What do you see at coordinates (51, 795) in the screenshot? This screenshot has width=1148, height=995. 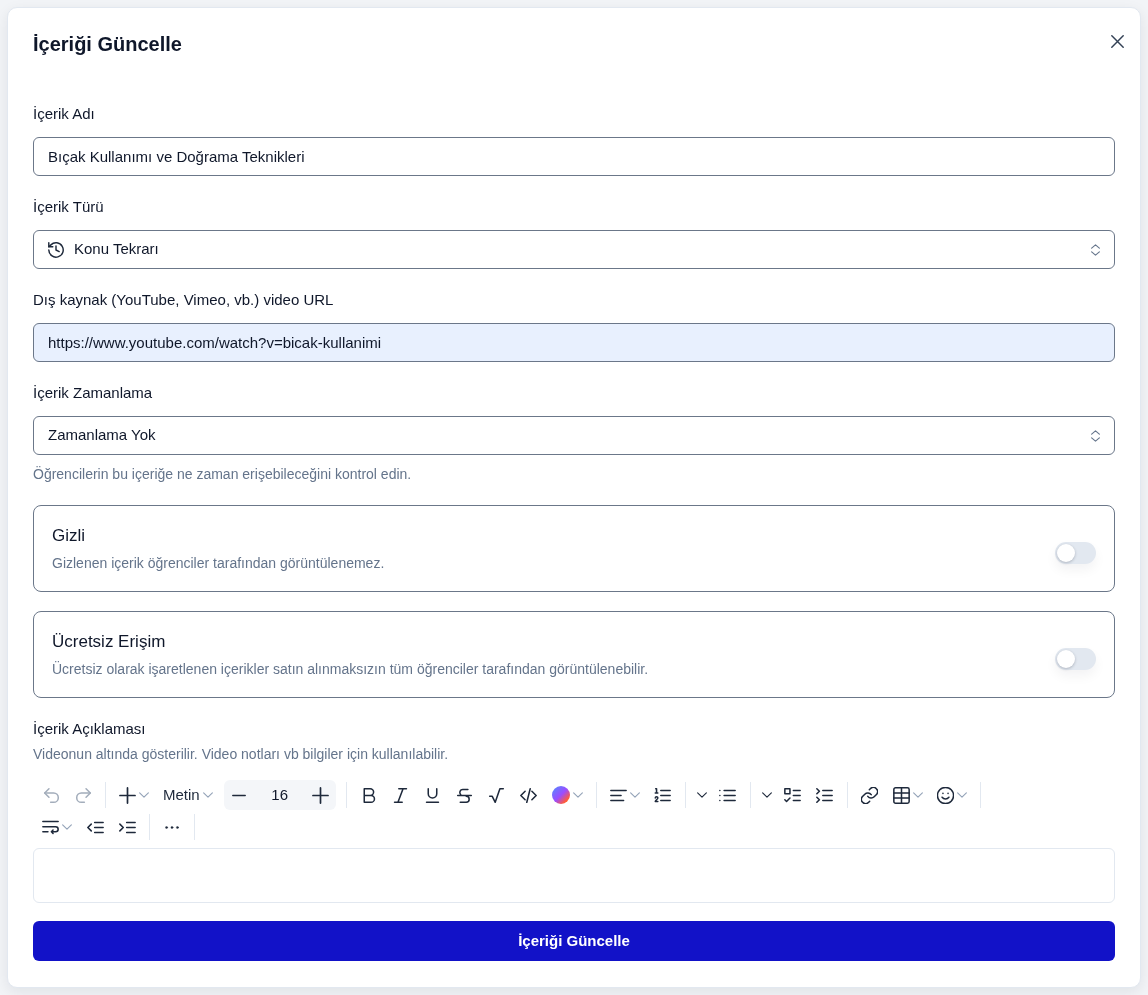 I see `undo-icon` at bounding box center [51, 795].